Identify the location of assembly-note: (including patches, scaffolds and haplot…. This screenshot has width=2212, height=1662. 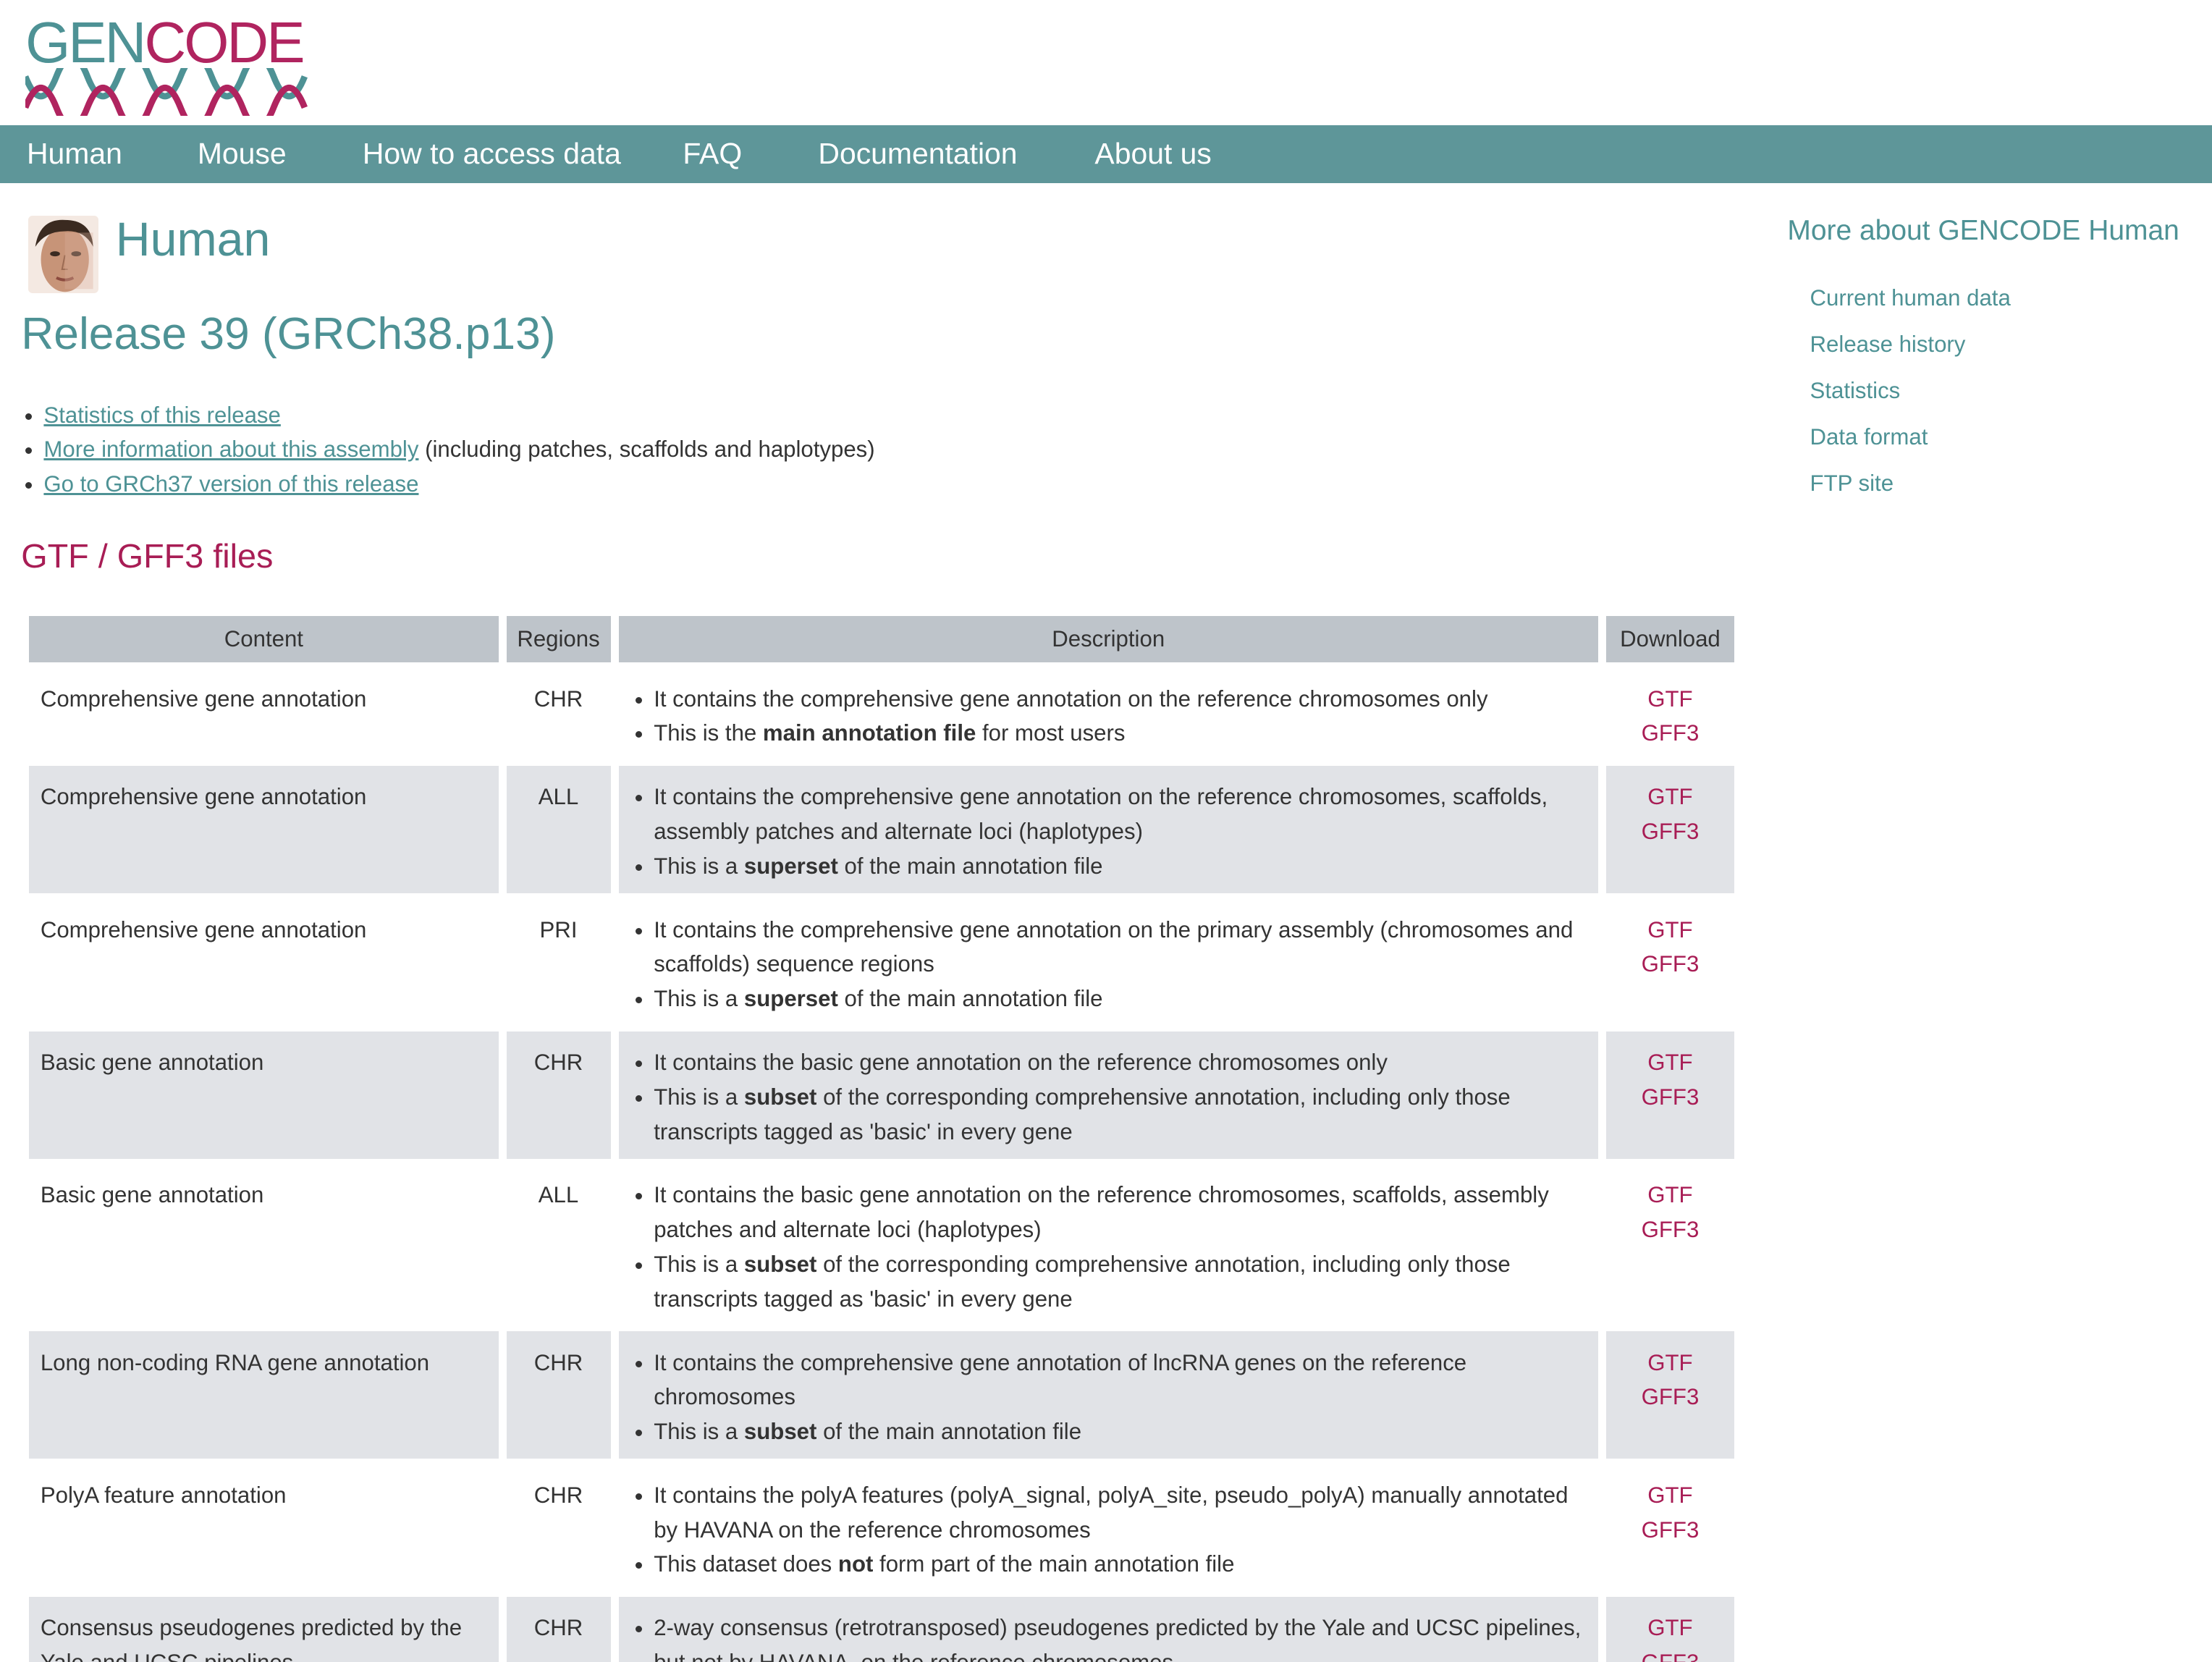
(646, 449).